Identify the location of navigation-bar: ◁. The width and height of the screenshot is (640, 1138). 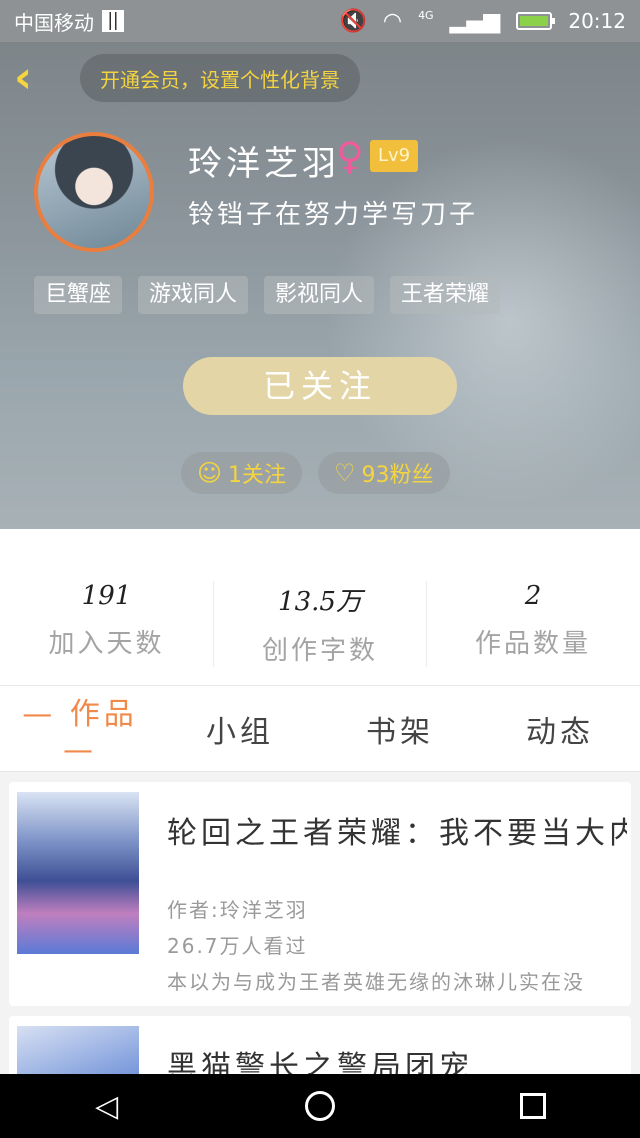
(320, 1106).